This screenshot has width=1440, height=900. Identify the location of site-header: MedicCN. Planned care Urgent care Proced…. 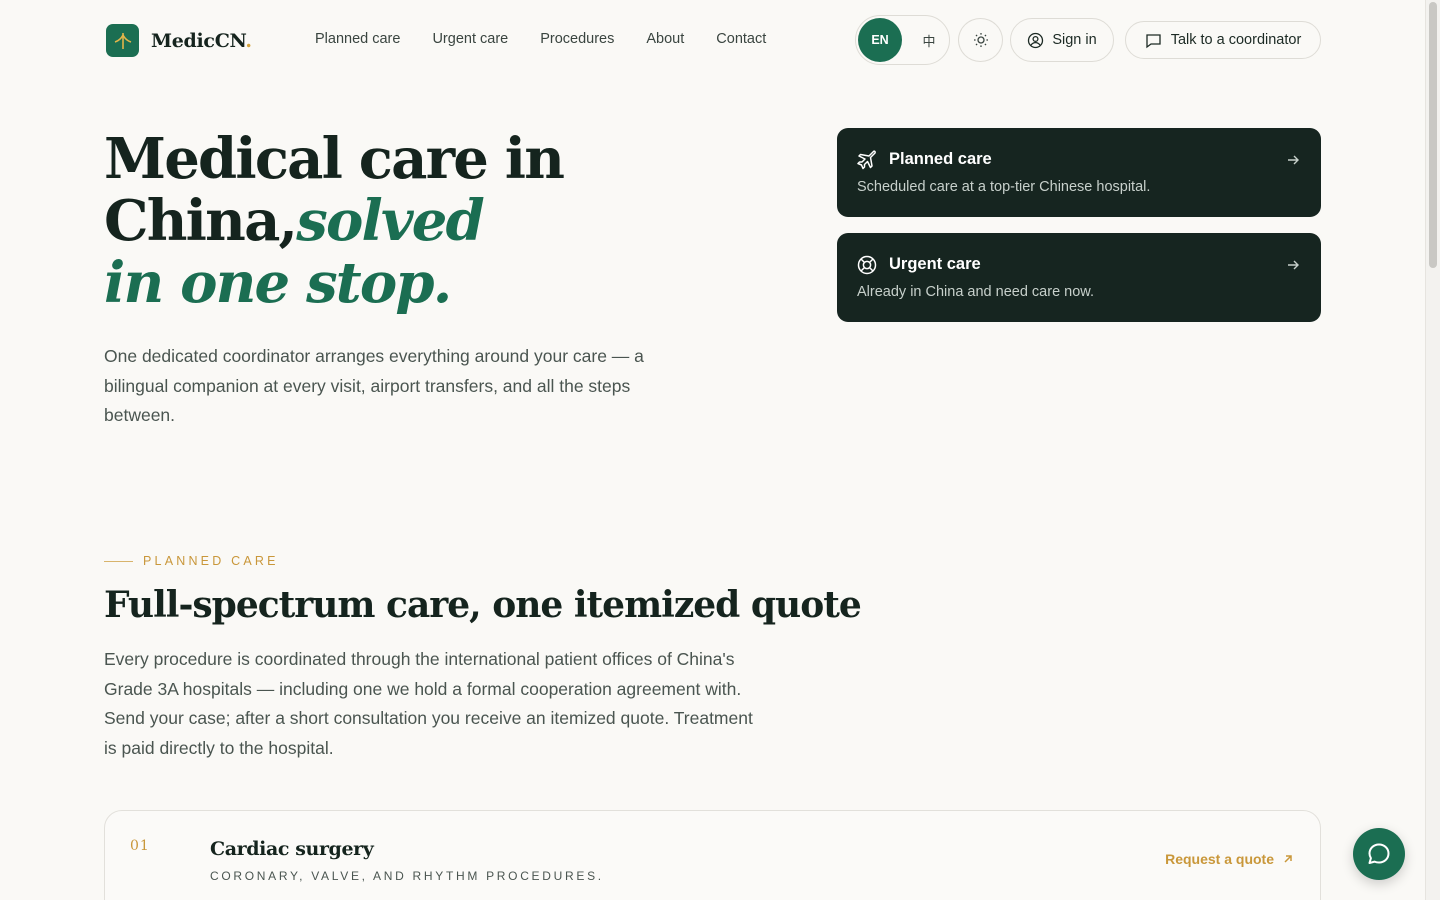
(712, 40).